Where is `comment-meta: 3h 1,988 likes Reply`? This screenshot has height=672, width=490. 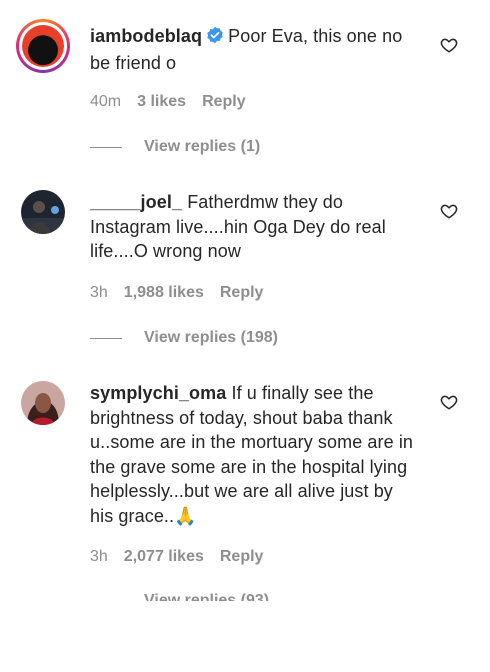
comment-meta: 3h 1,988 likes Reply is located at coordinates (176, 293).